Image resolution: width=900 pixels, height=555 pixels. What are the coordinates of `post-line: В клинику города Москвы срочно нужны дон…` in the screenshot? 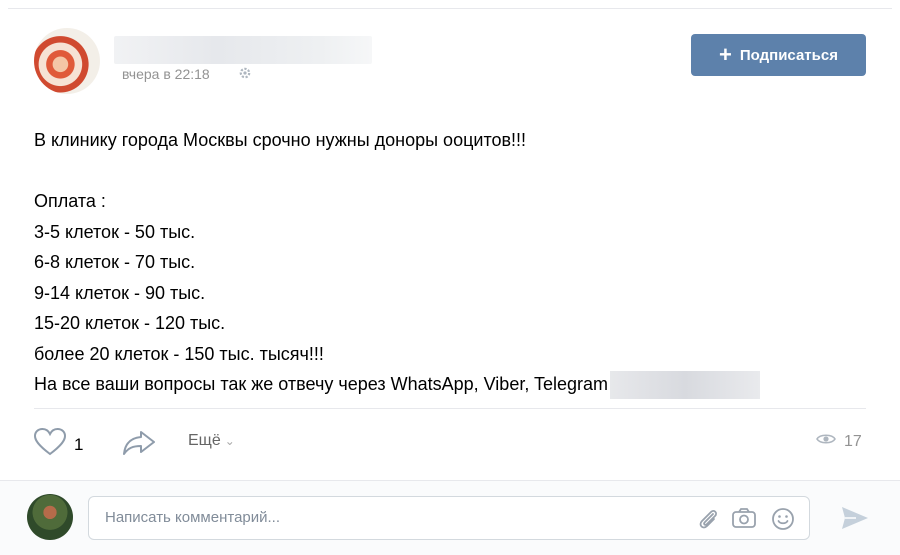 It's located at (280, 140).